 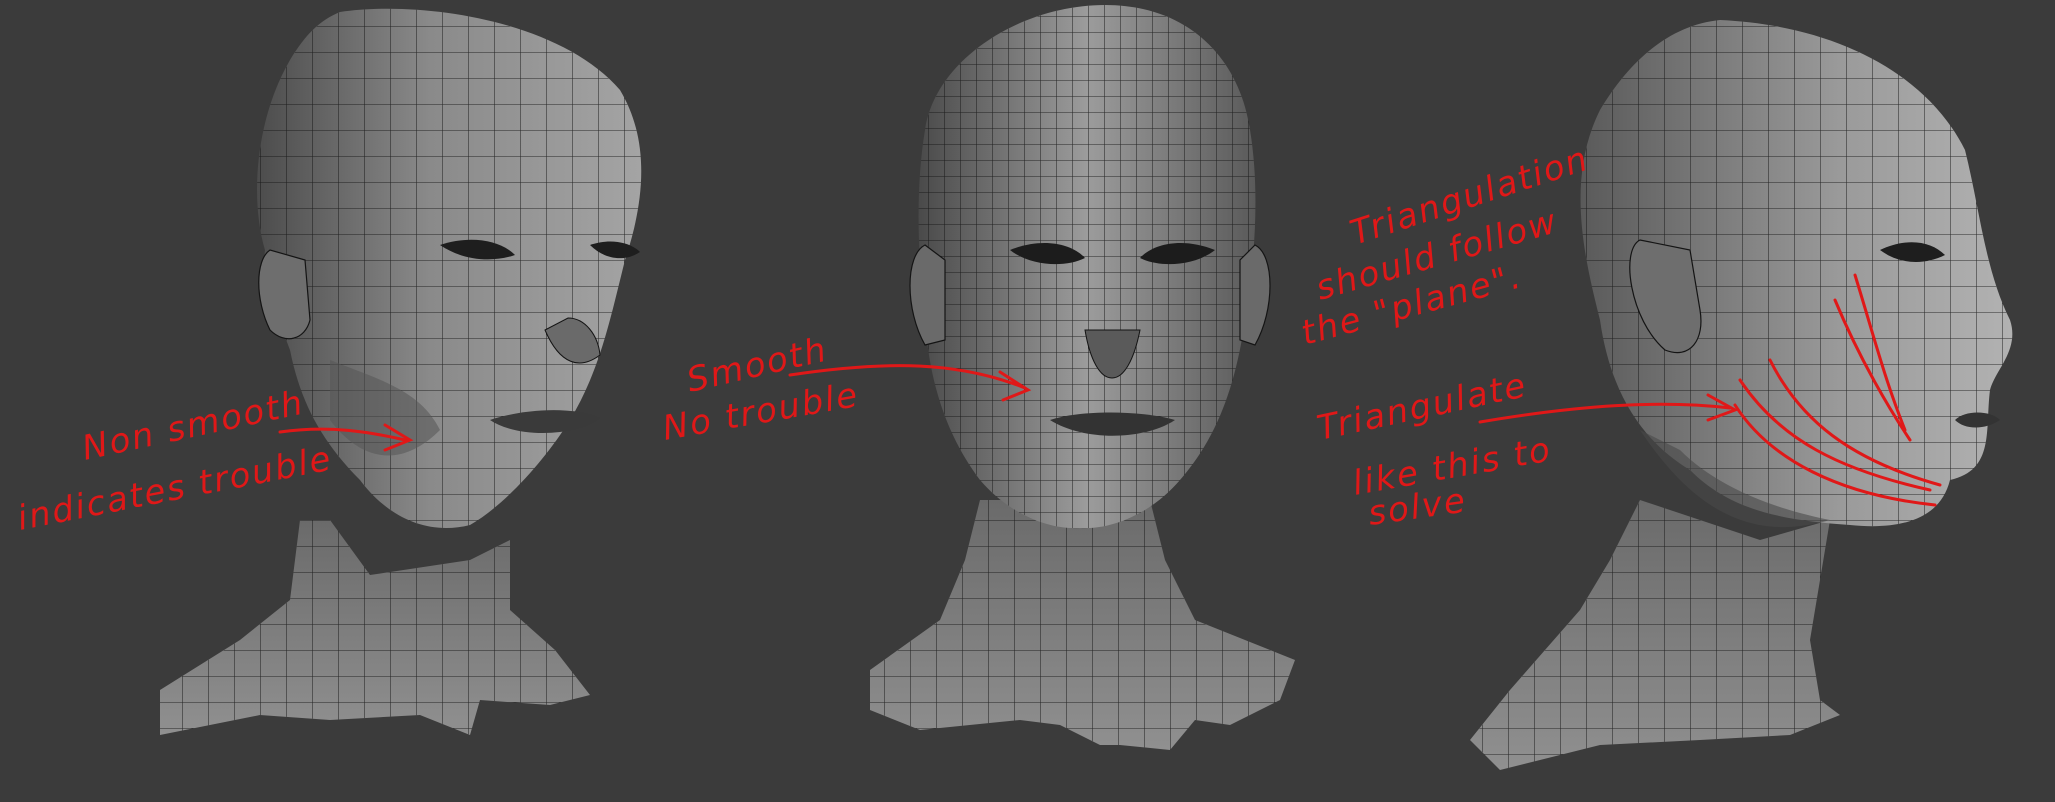 I want to click on annotation-tri-solve-line1: Triangulate, so click(x=1422, y=407).